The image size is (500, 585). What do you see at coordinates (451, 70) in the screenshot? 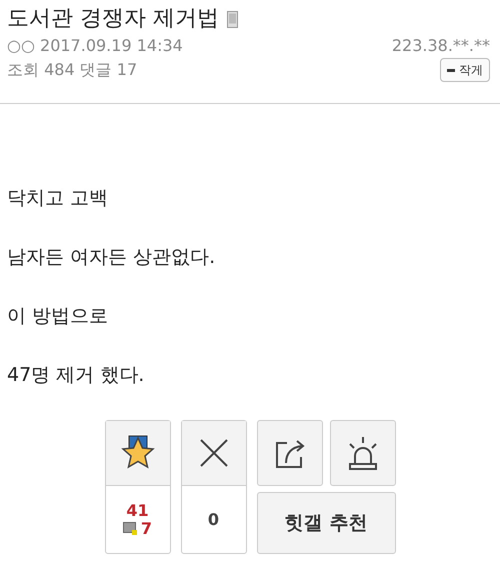
I see `minus-icon` at bounding box center [451, 70].